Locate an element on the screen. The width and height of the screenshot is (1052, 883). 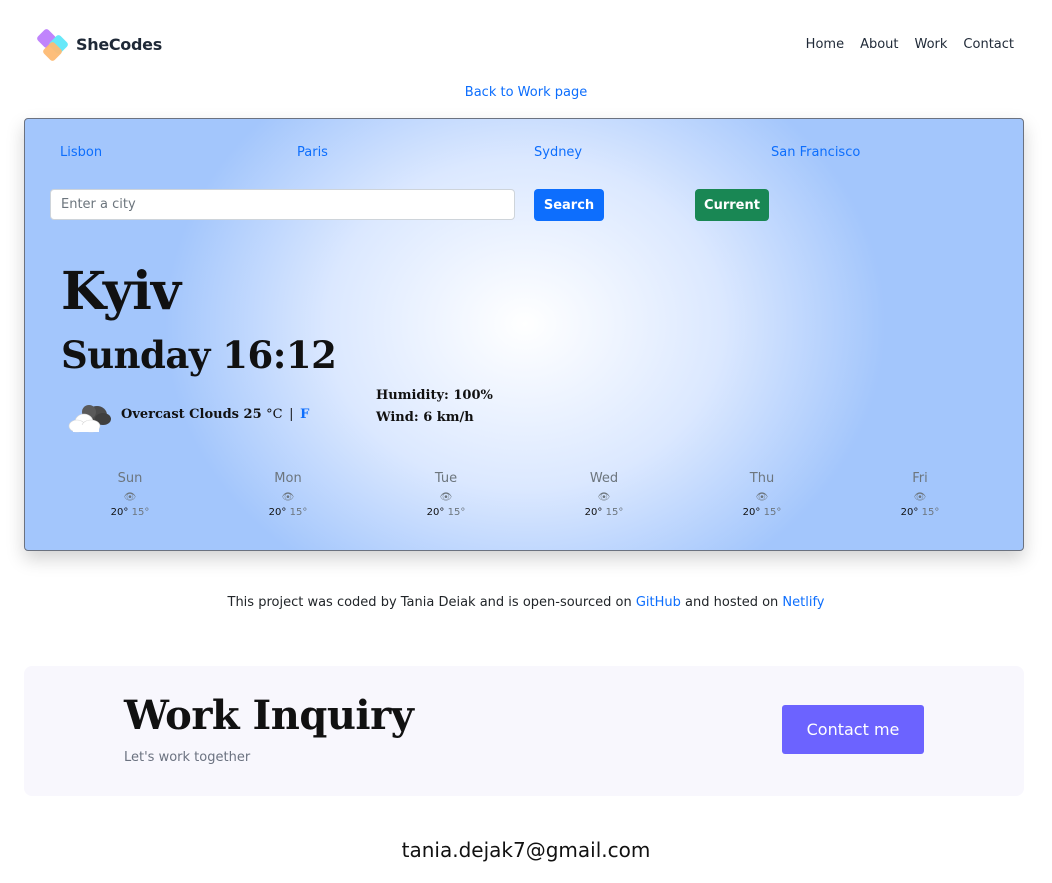
humidity-value: 100% is located at coordinates (473, 395).